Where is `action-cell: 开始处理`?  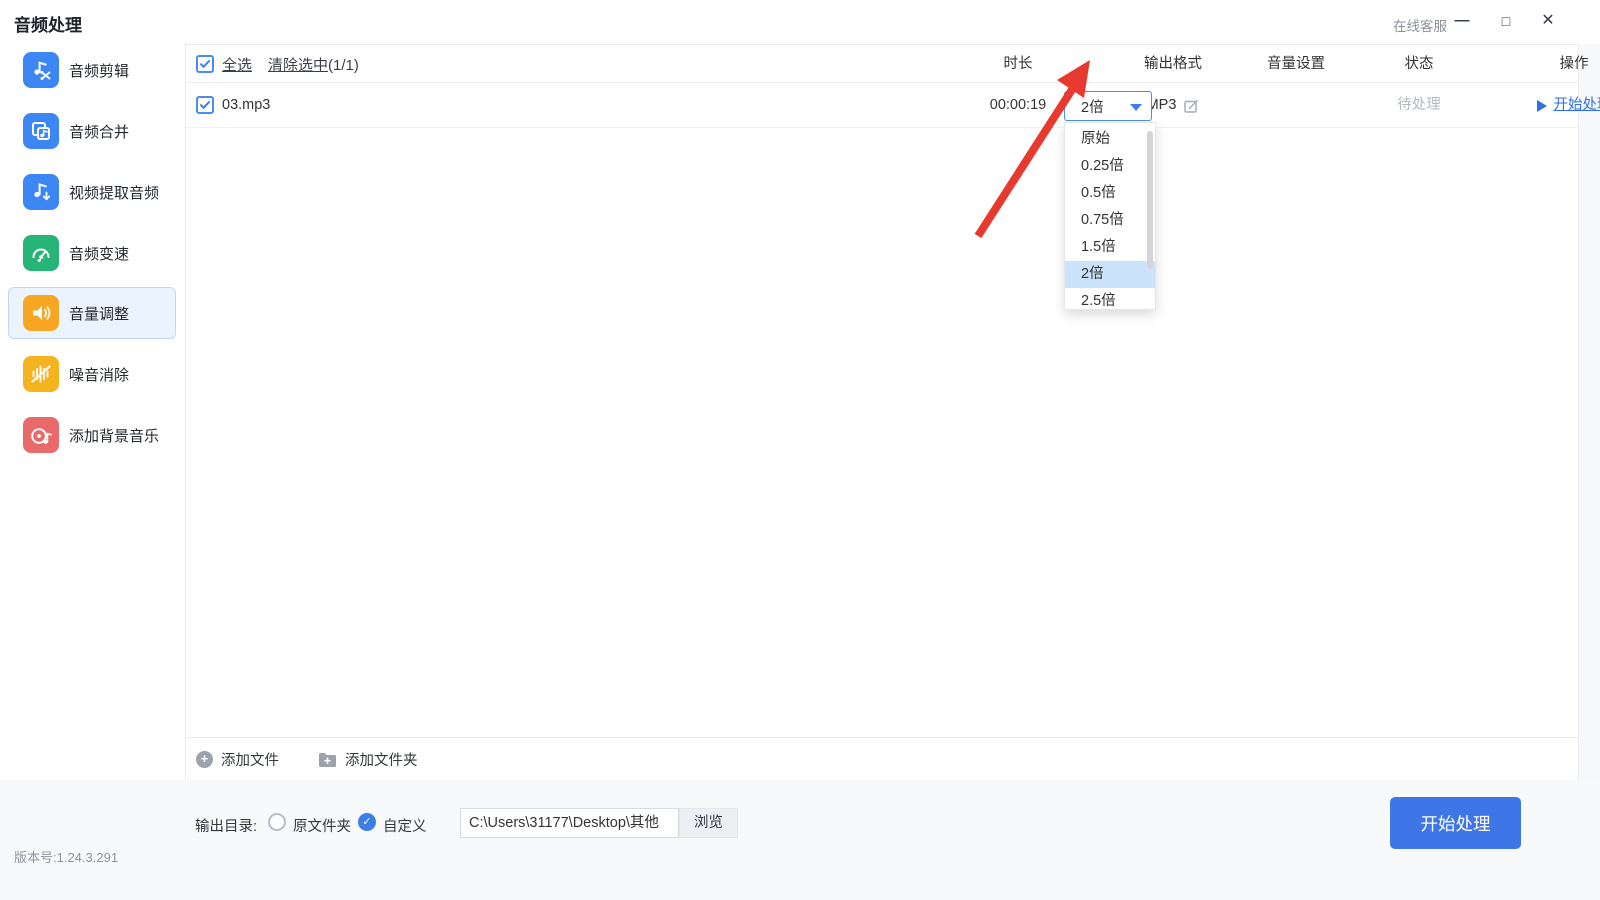
action-cell: 开始处理 is located at coordinates (1559, 105).